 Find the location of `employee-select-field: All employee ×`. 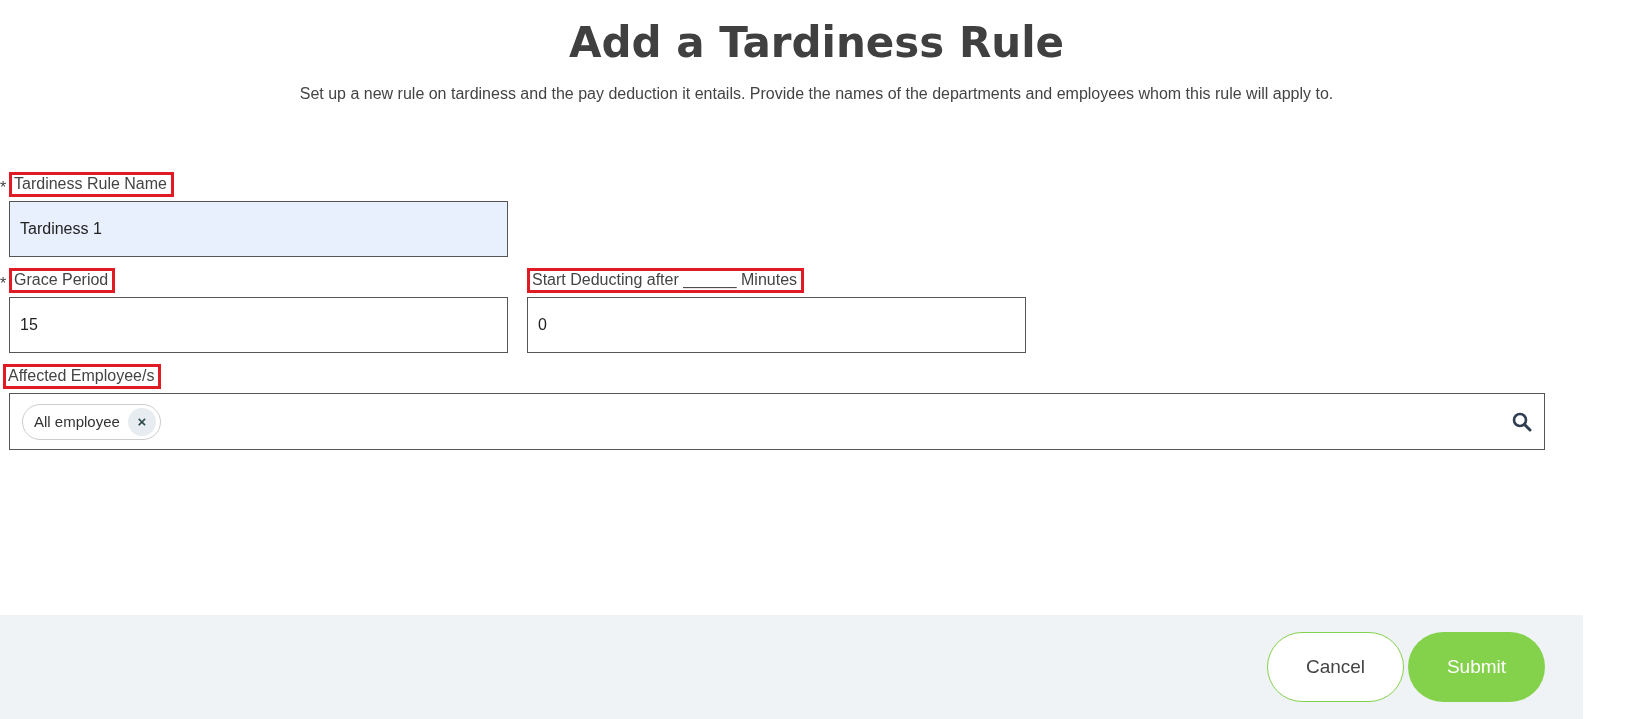

employee-select-field: All employee × is located at coordinates (777, 421).